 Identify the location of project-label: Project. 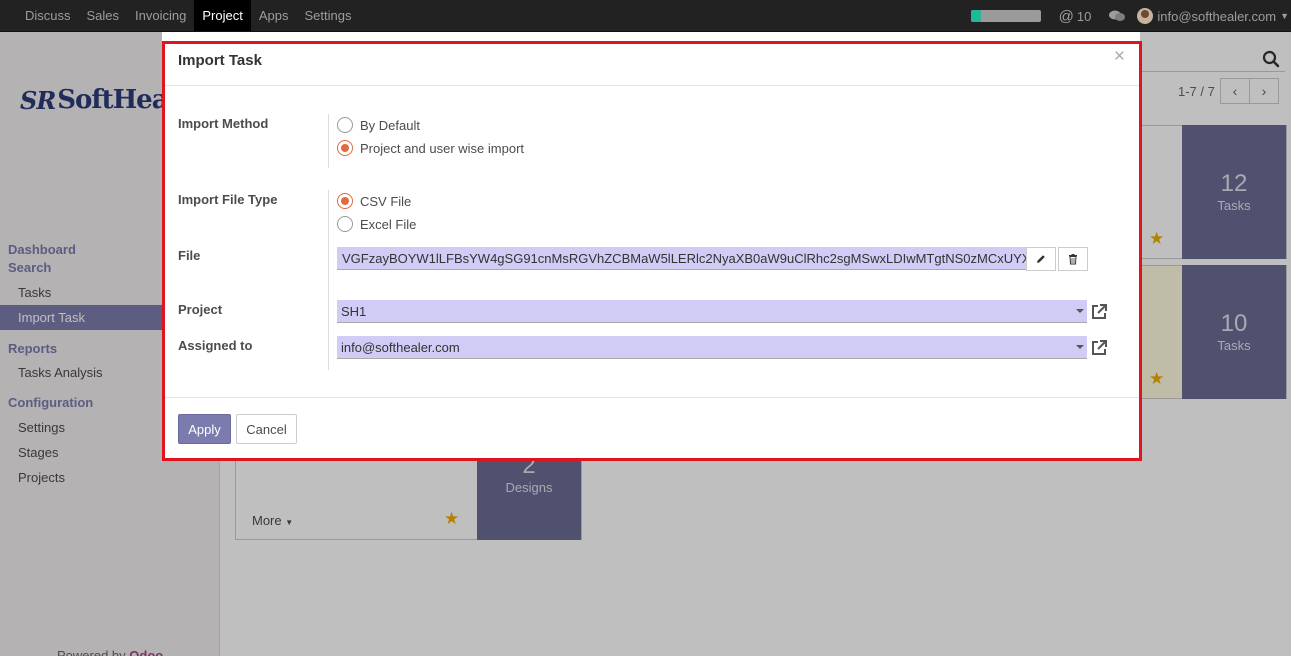
(200, 309).